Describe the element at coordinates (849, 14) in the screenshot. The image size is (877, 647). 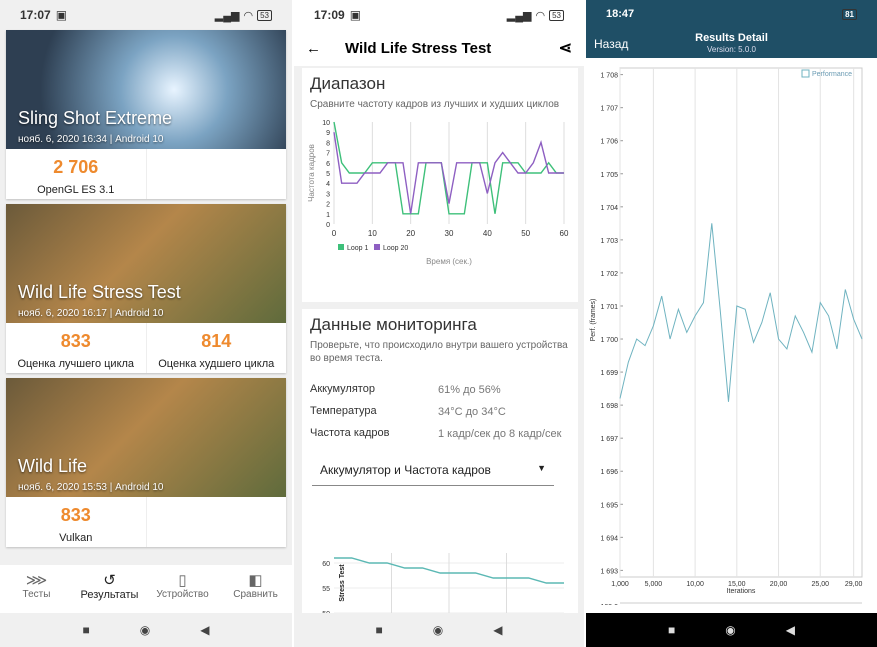
I see `battery-icon: 81` at that location.